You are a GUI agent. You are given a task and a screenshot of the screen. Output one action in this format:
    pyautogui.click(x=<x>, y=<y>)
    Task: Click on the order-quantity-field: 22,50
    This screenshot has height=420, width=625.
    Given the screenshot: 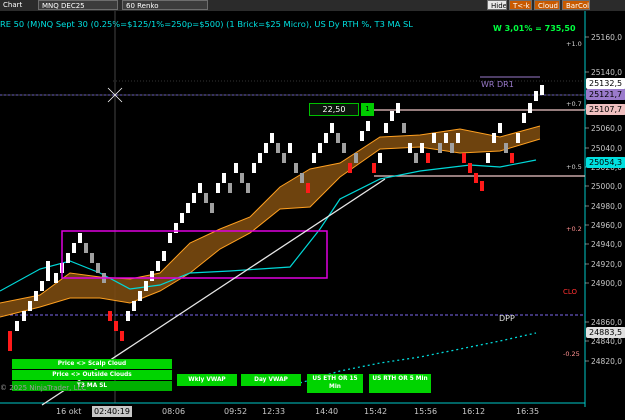 What is the action you would take?
    pyautogui.click(x=334, y=109)
    